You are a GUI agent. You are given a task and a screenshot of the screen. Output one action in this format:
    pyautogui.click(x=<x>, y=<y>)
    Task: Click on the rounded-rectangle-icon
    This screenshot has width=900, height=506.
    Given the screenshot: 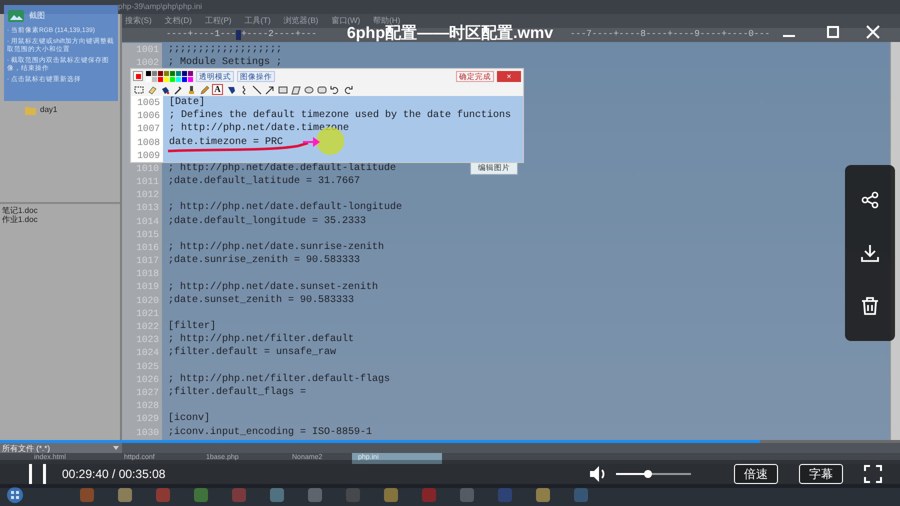 What is the action you would take?
    pyautogui.click(x=322, y=89)
    